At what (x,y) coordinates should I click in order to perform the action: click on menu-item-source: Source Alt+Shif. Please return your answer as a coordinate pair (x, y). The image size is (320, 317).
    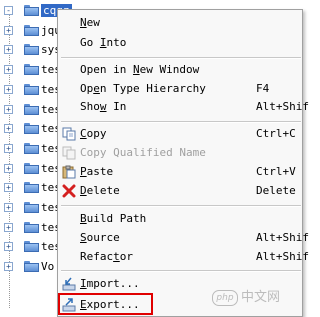
    Looking at the image, I should click on (183, 238).